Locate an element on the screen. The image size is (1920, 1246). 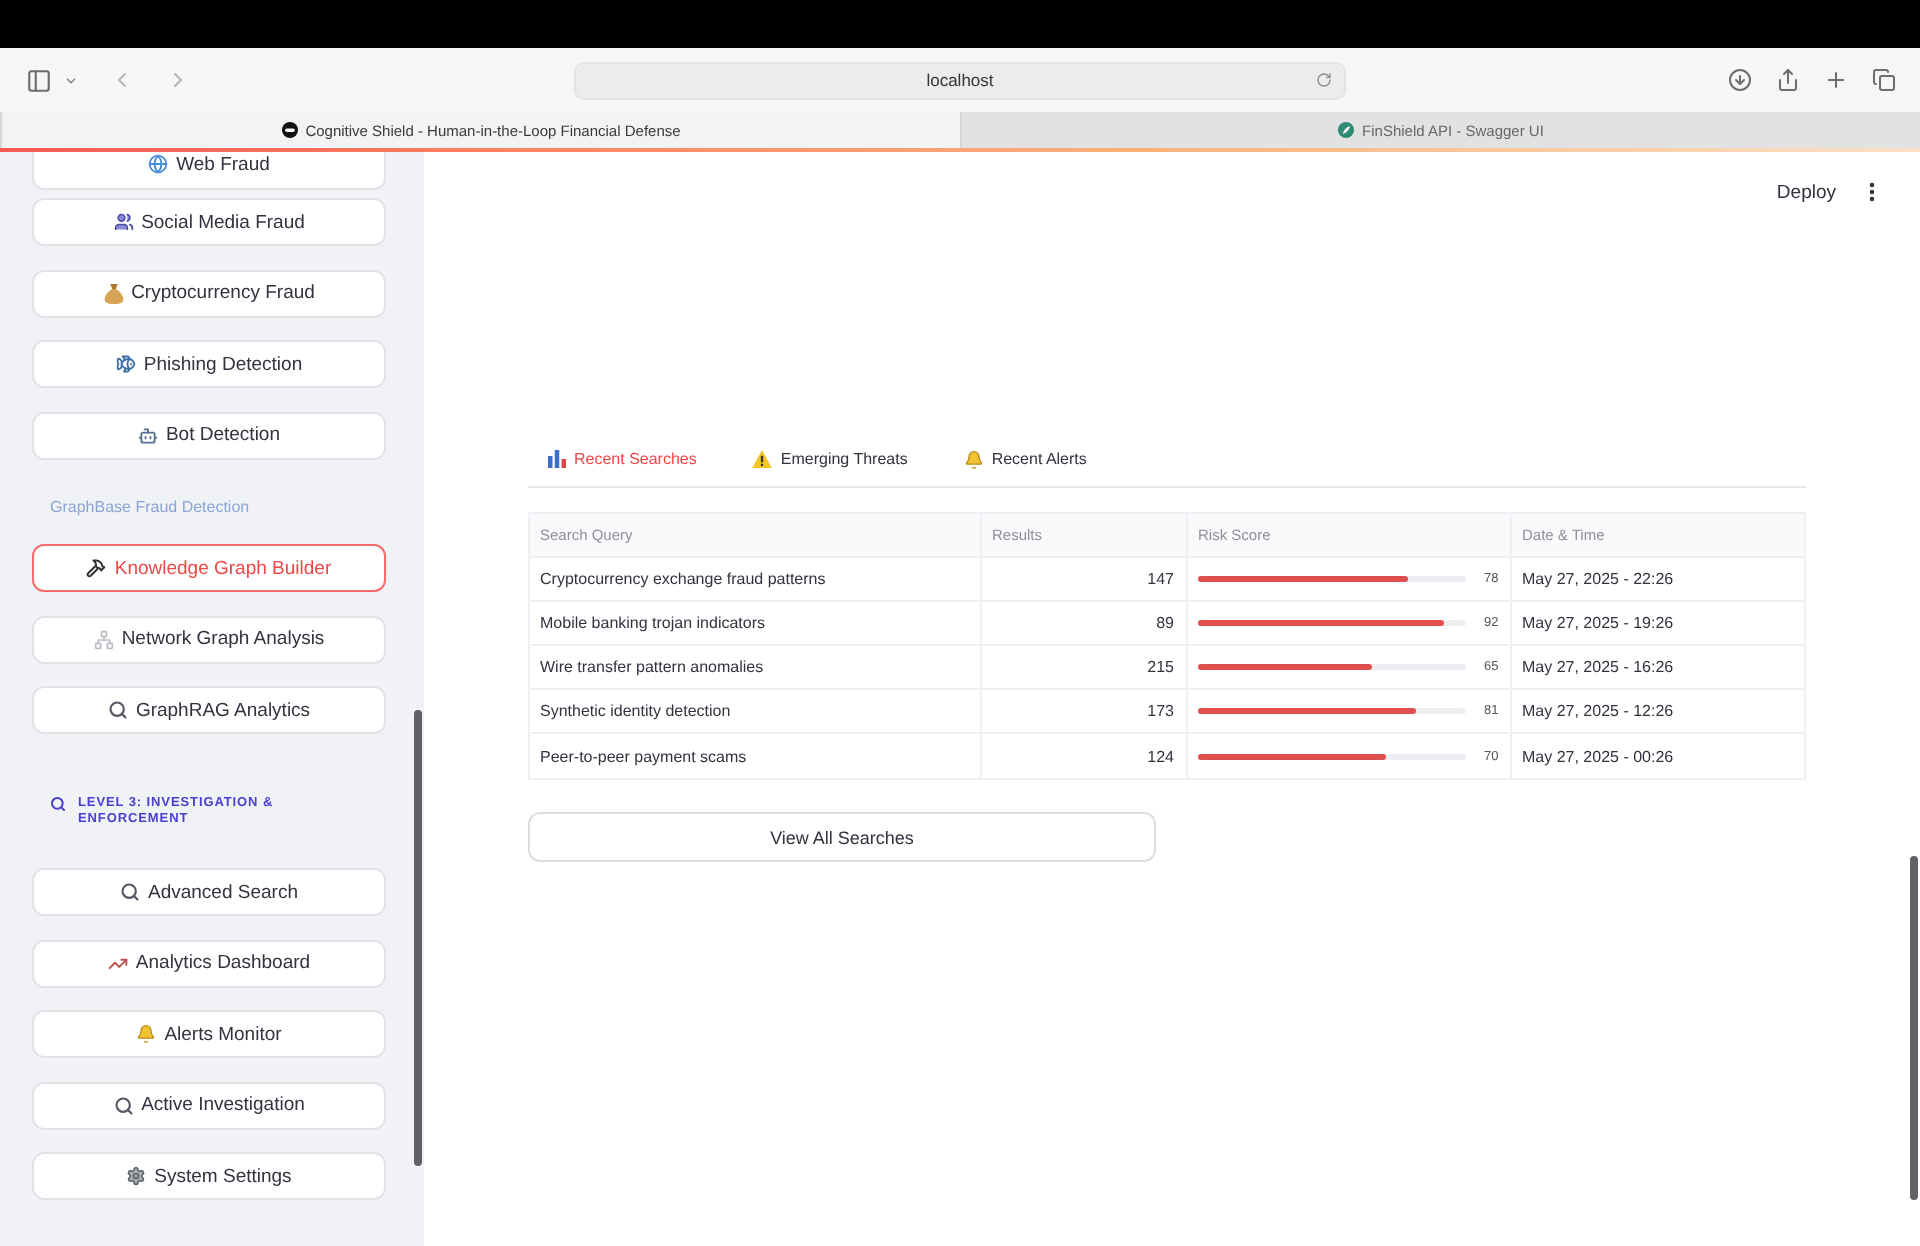
nav-button: Social Media Fraud is located at coordinates (209, 222).